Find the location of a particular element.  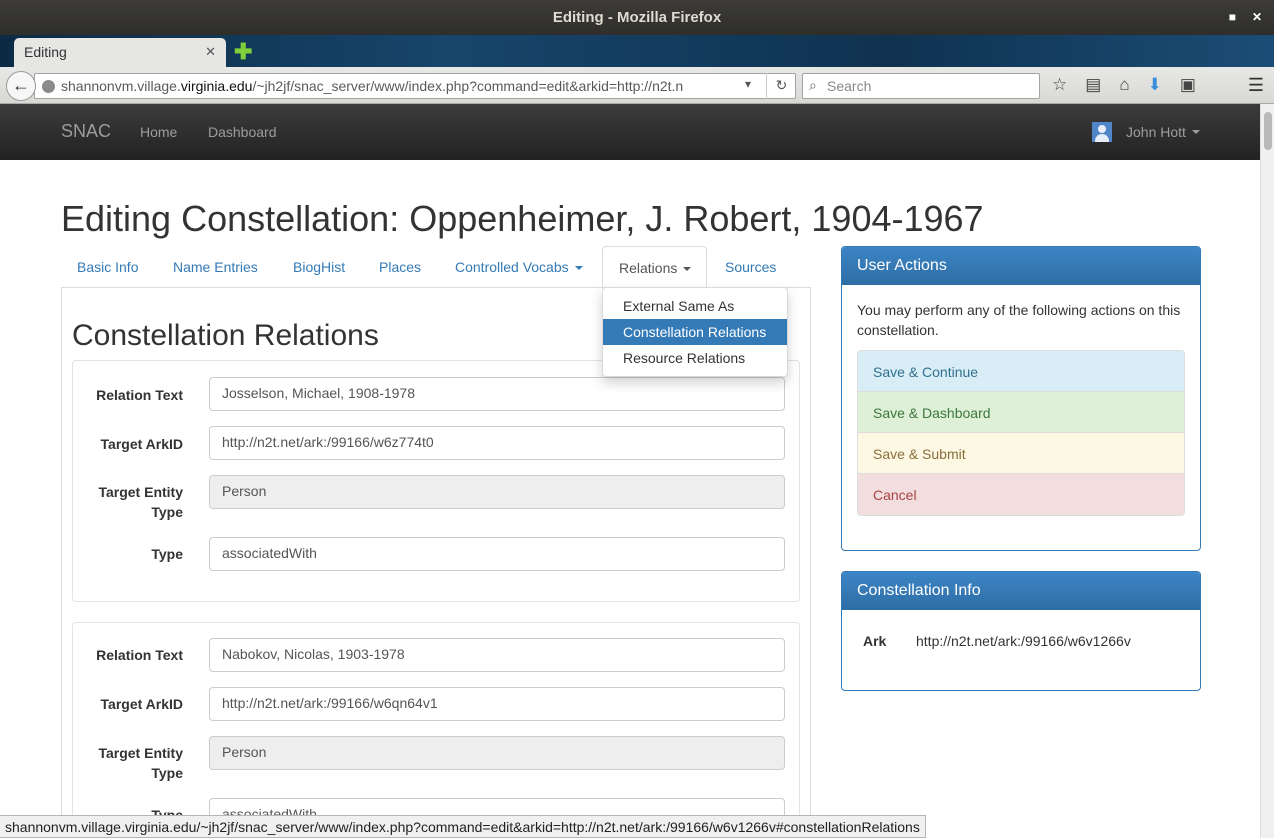

menu-item-constellation-relations: Constellation Relations is located at coordinates (695, 332).